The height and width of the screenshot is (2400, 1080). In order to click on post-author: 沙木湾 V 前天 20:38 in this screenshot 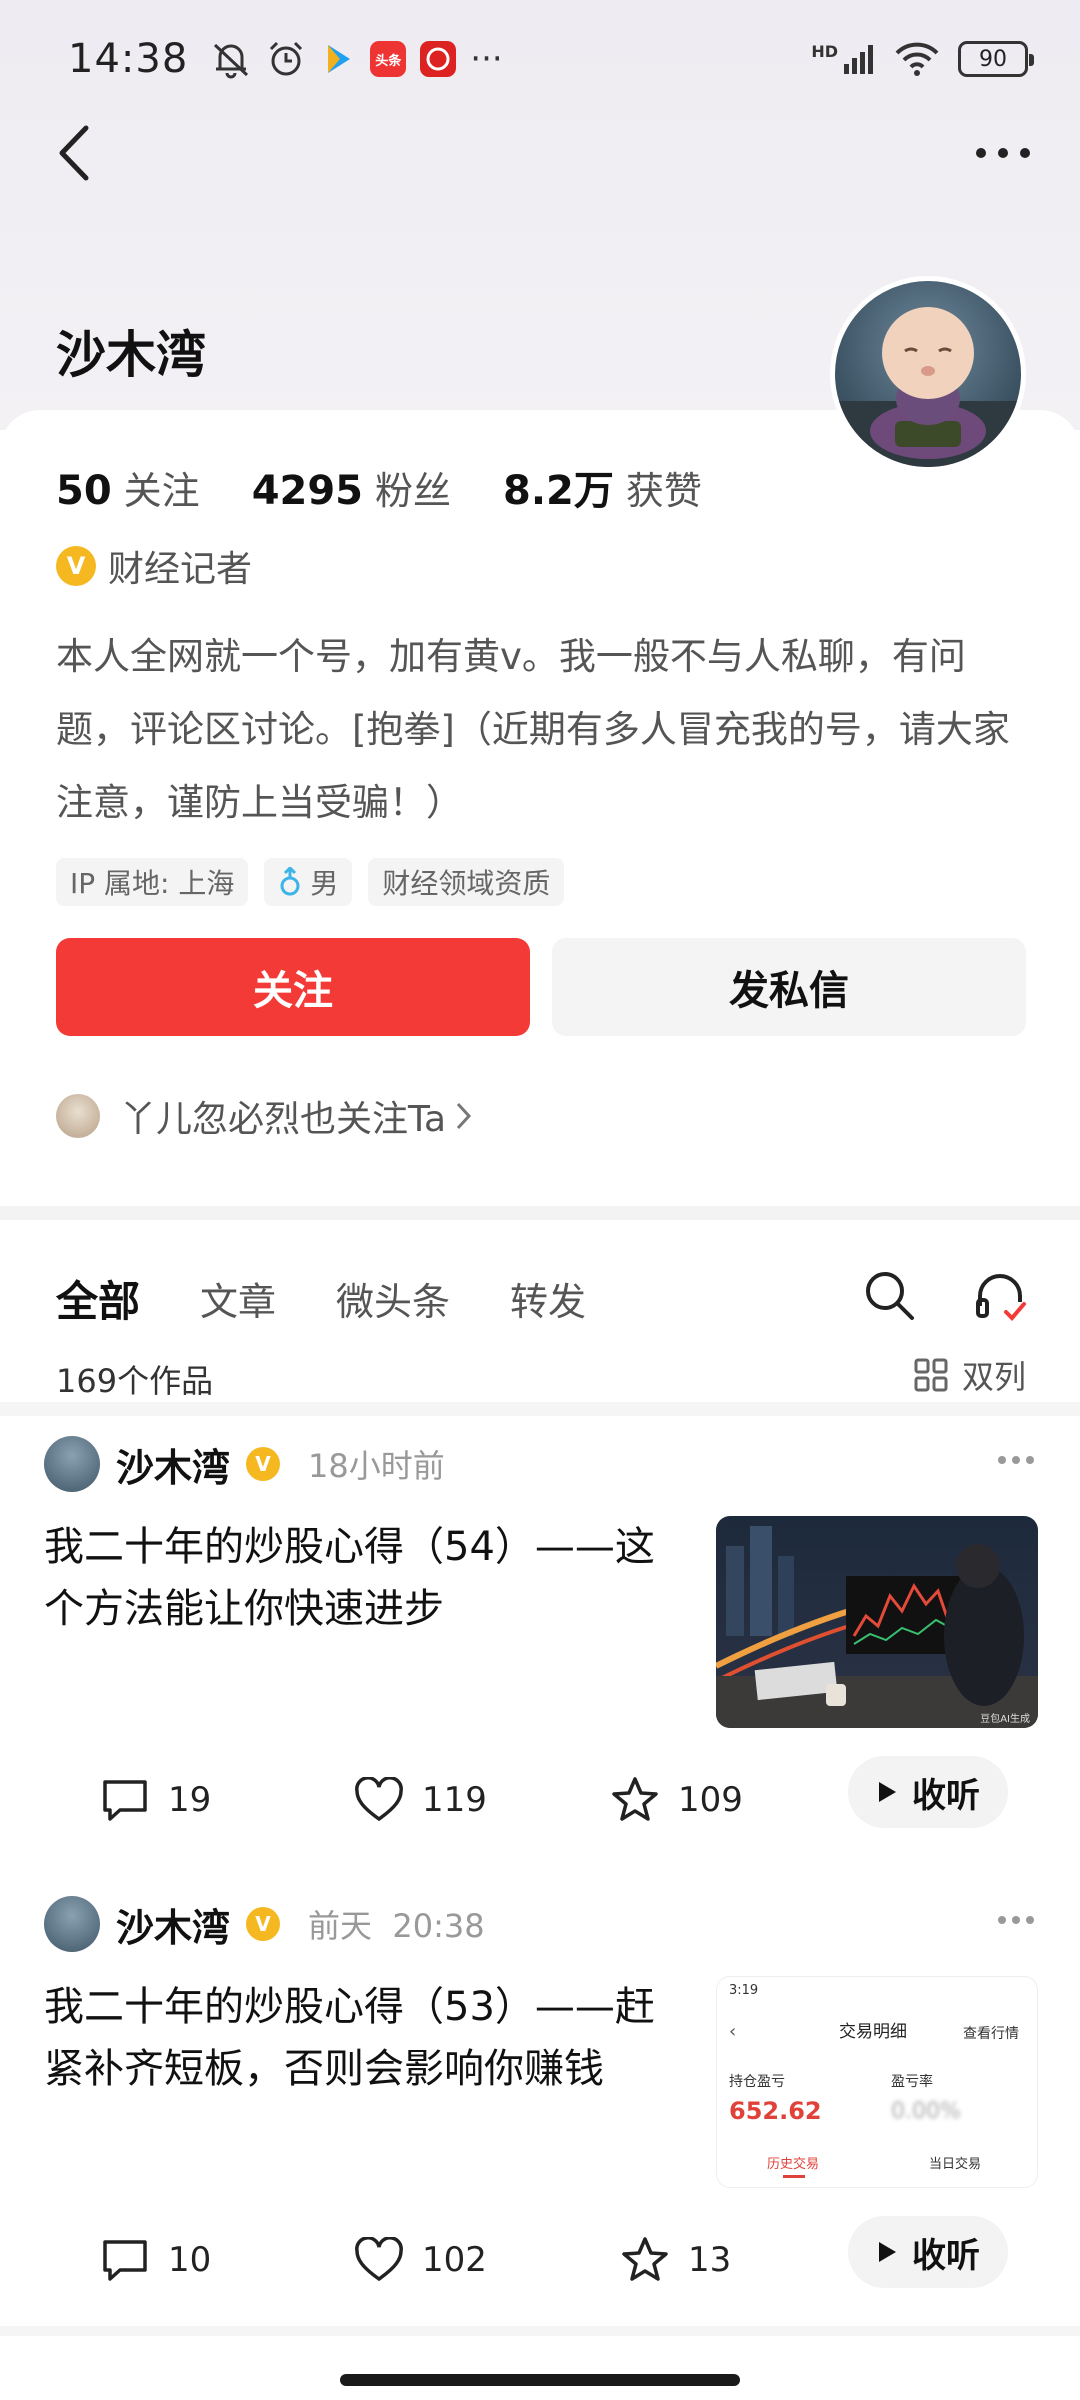, I will do `click(264, 1924)`.